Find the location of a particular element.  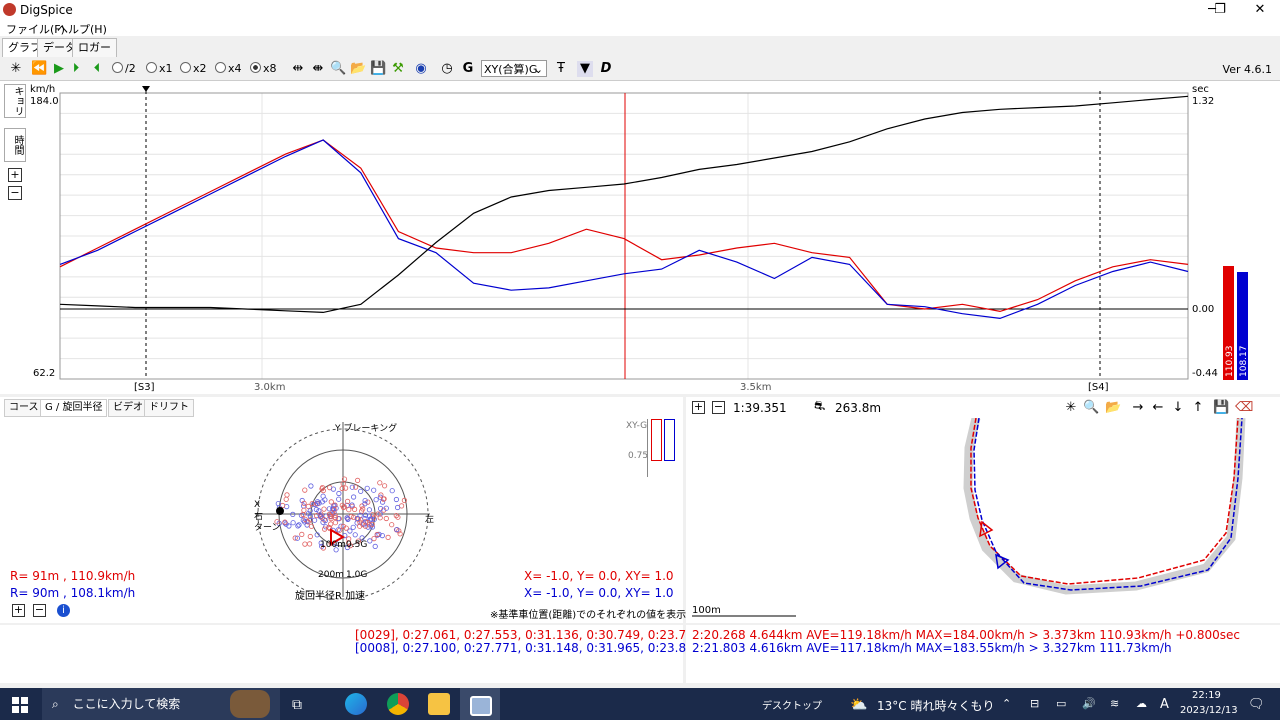

arrow-down-icon: ↓ is located at coordinates (1178, 408).